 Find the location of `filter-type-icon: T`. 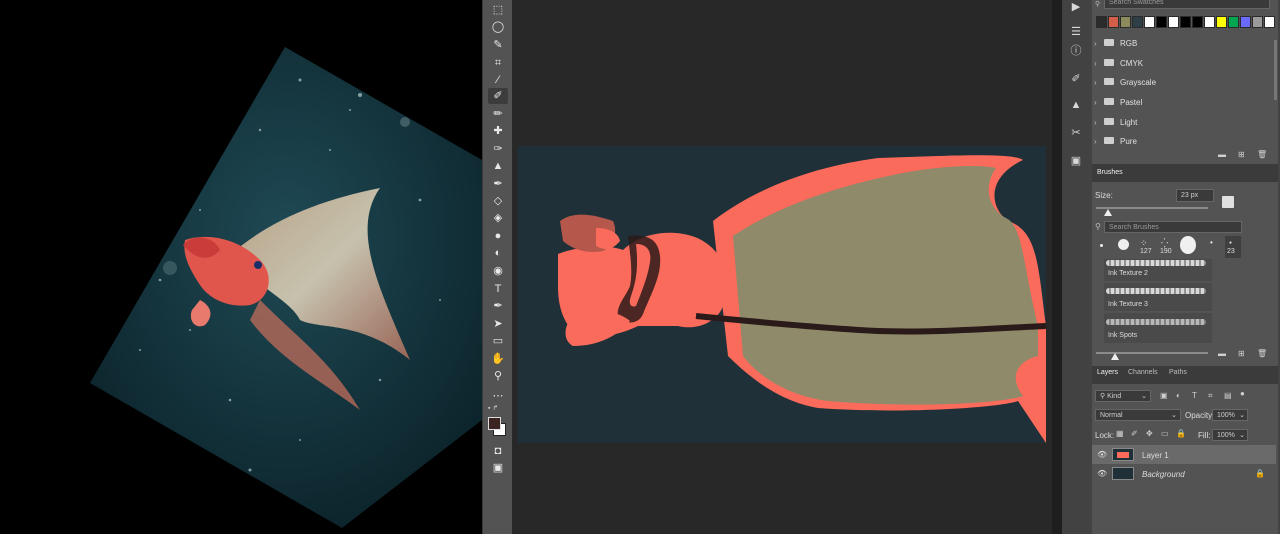

filter-type-icon: T is located at coordinates (1194, 396).